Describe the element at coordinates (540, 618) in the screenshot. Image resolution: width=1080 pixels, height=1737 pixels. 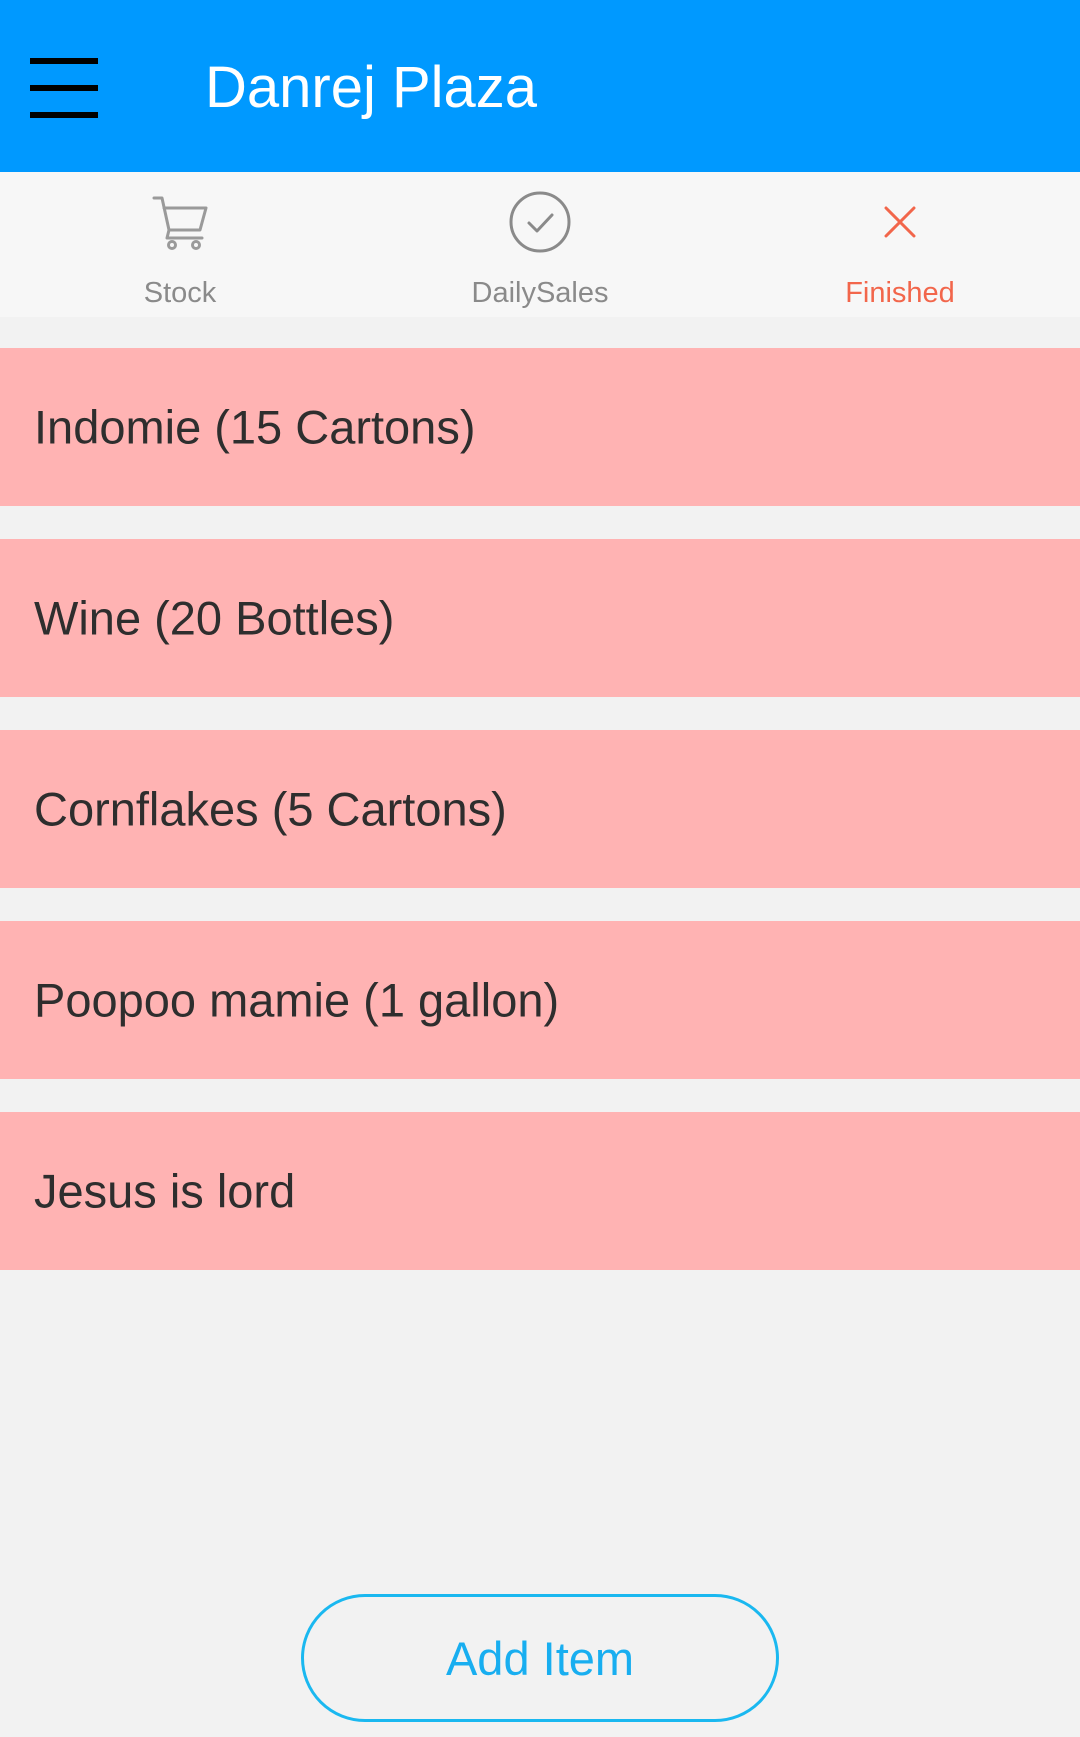
I see `list-item: Wine (20 Bottles)` at that location.